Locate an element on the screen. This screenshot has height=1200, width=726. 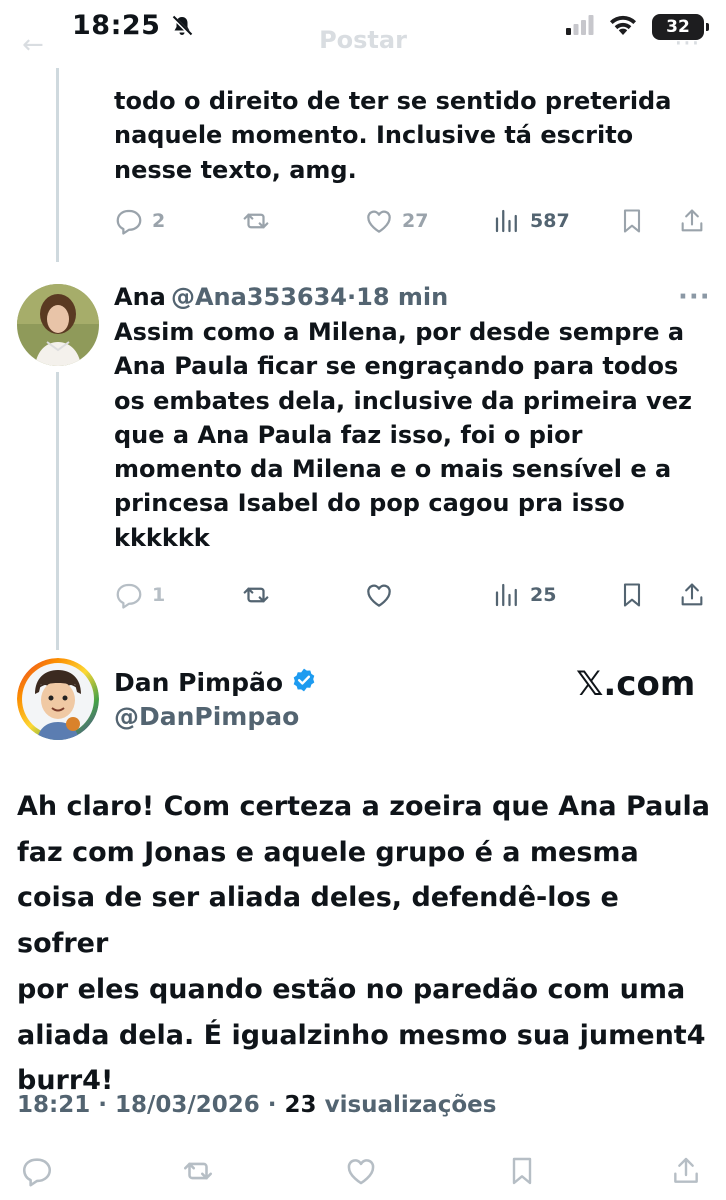
reply-button is located at coordinates (37, 1171).